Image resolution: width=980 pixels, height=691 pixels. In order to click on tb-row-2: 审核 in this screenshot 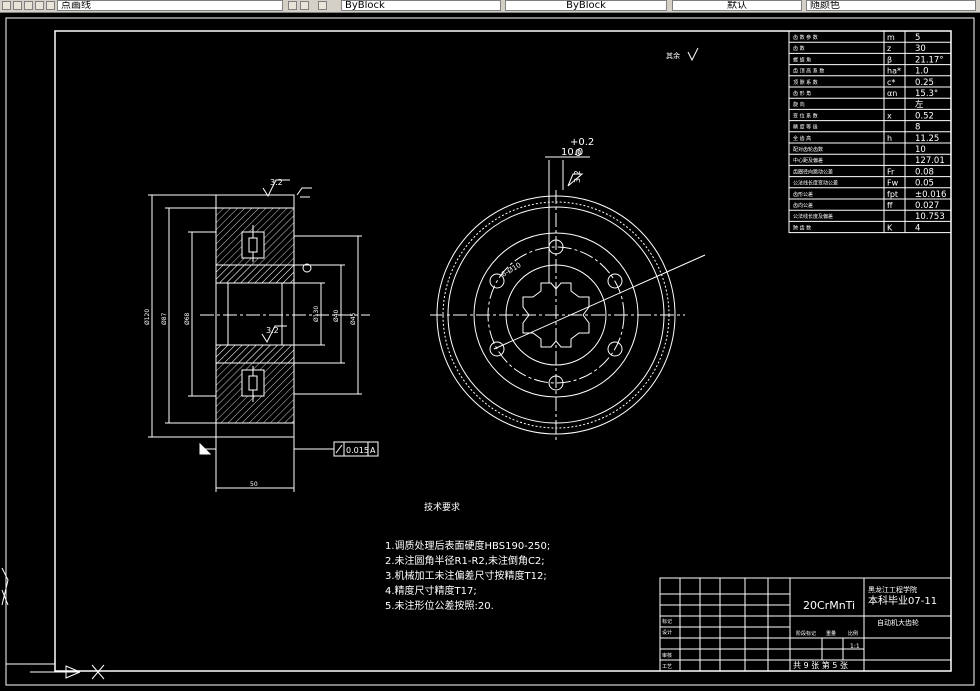, I will do `click(667, 655)`.